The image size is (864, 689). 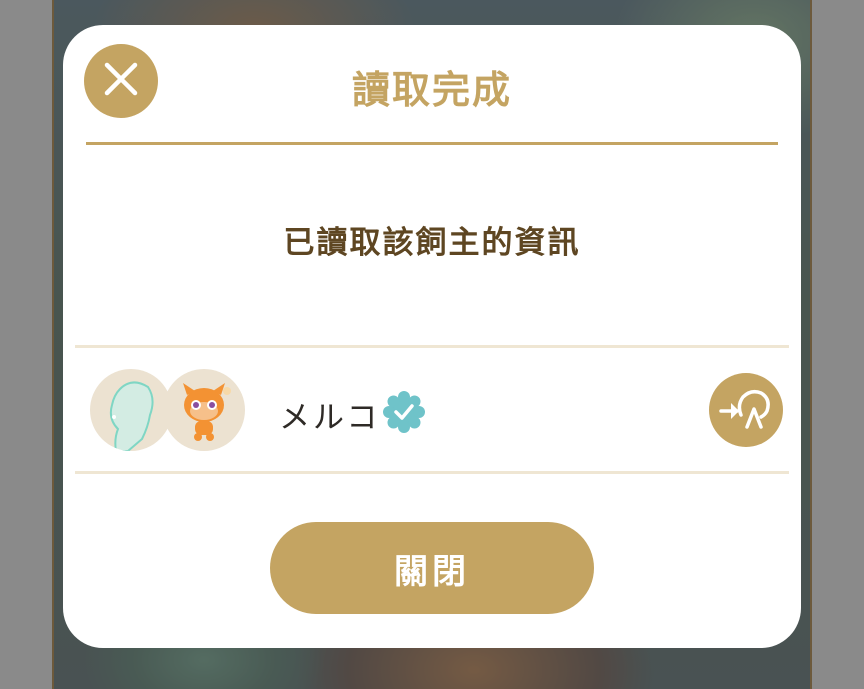 I want to click on owner-avatar, so click(x=131, y=410).